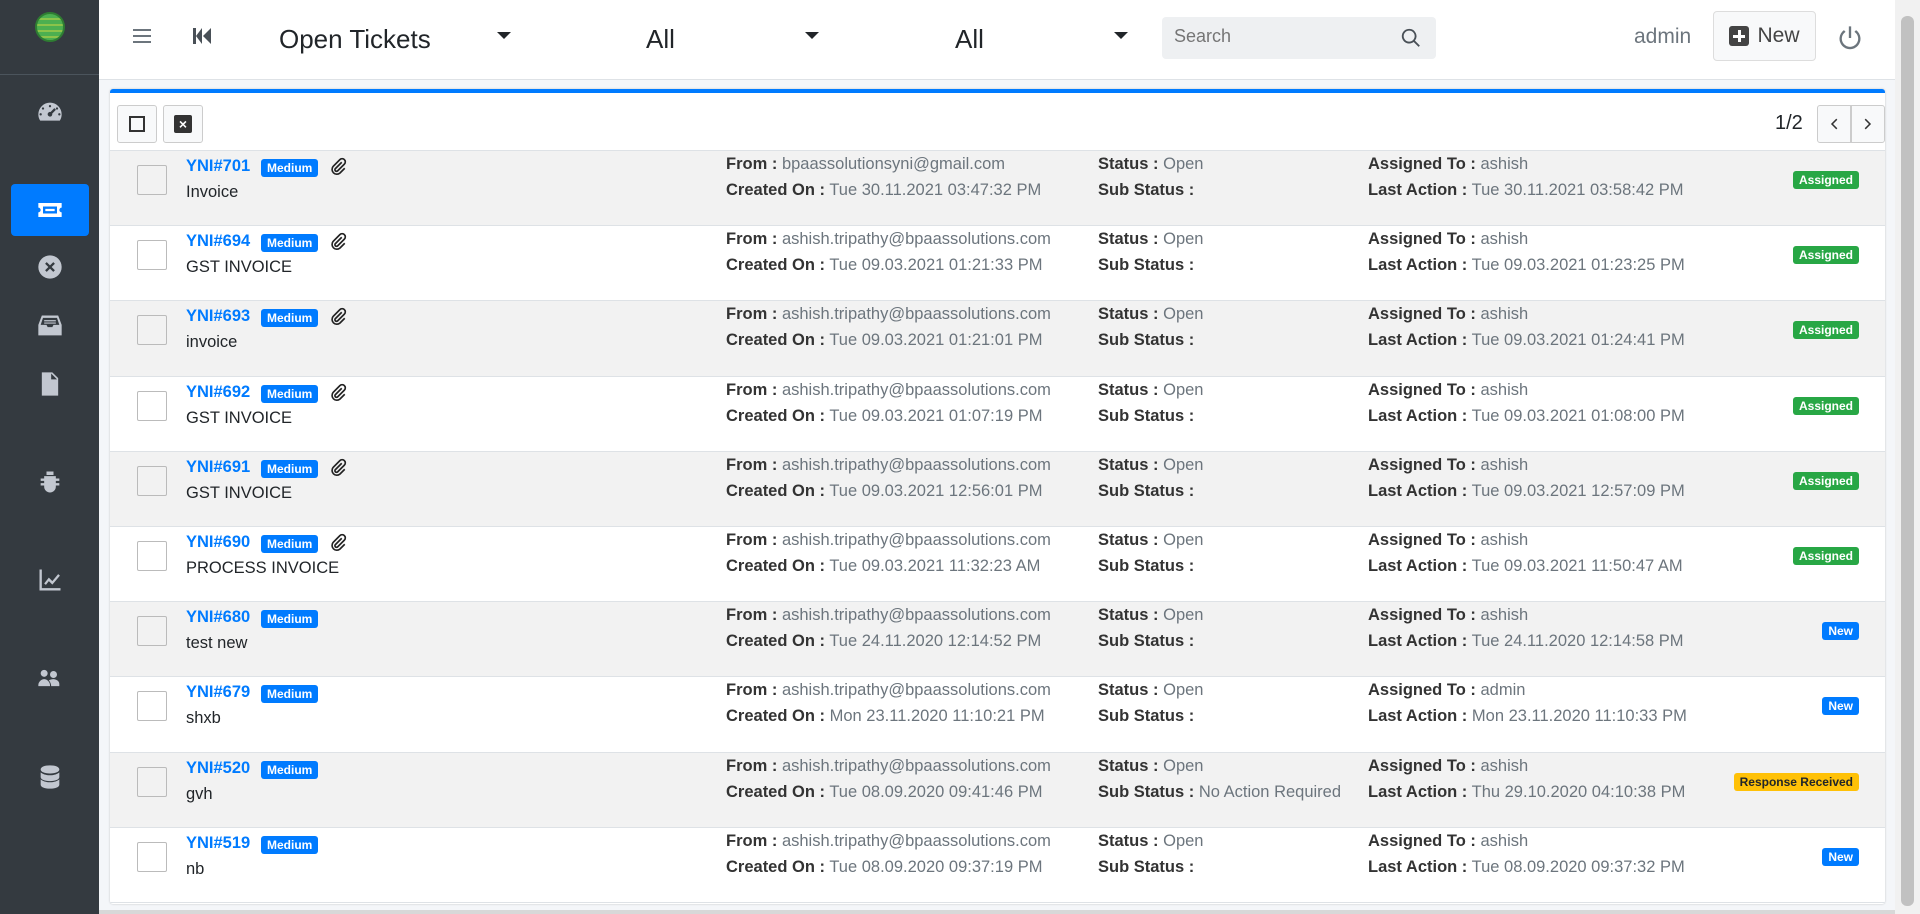  I want to click on last-action-value: Tue 24.11.2020 12:14:58 PM, so click(1577, 641).